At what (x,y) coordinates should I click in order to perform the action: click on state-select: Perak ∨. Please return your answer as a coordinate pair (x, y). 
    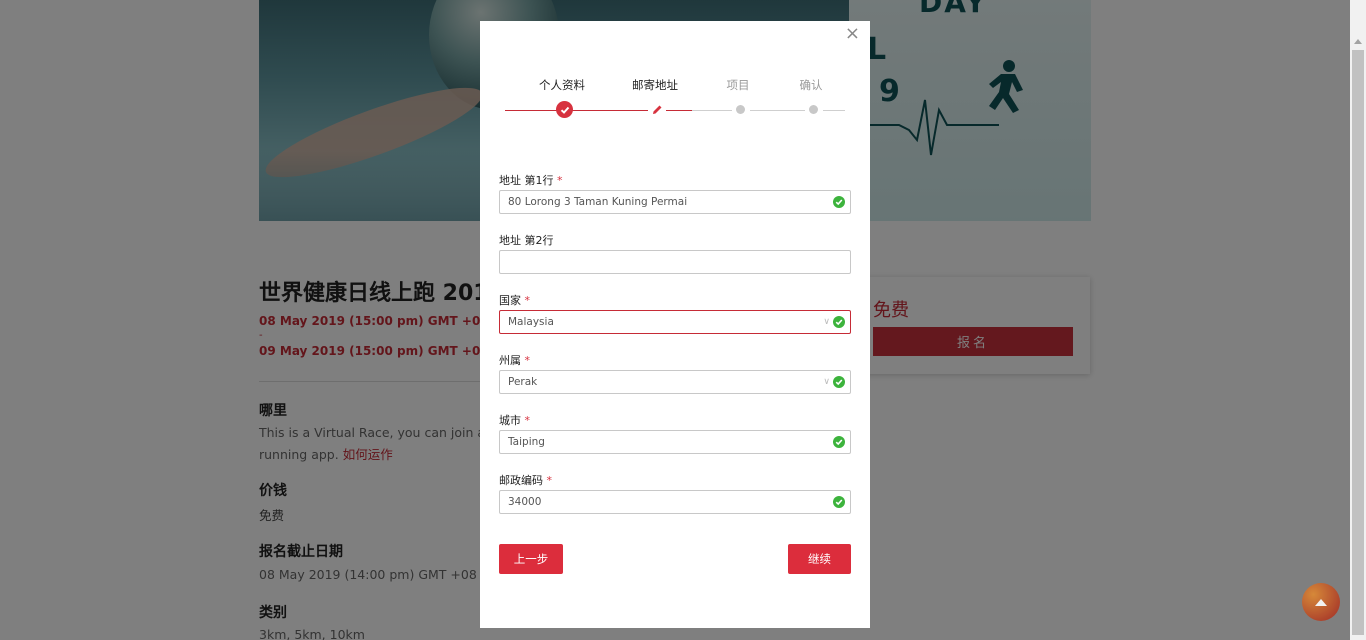
    Looking at the image, I should click on (675, 382).